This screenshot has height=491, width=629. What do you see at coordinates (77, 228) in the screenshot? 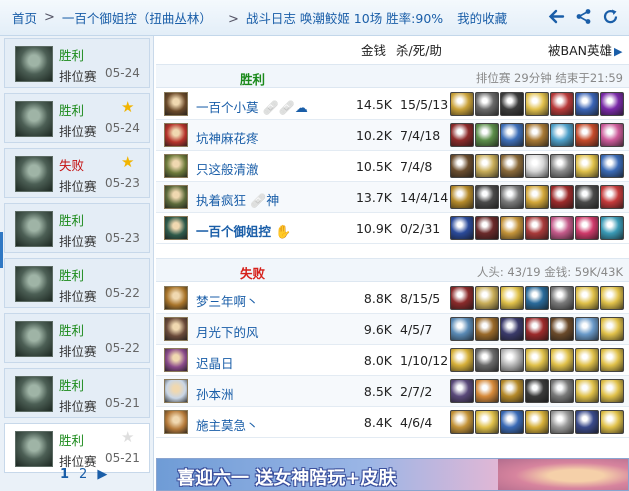
I see `game-list-item: 胜利 排位赛 05-23` at bounding box center [77, 228].